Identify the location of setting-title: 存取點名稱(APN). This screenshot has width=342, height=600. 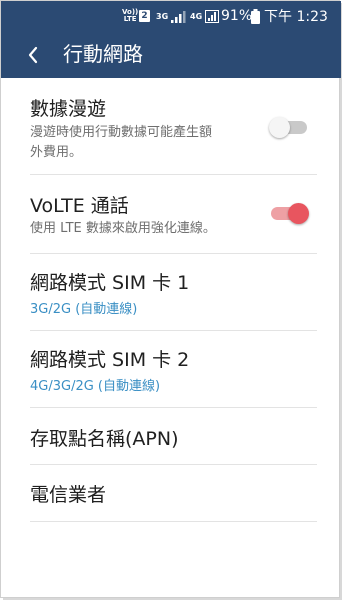
(104, 439).